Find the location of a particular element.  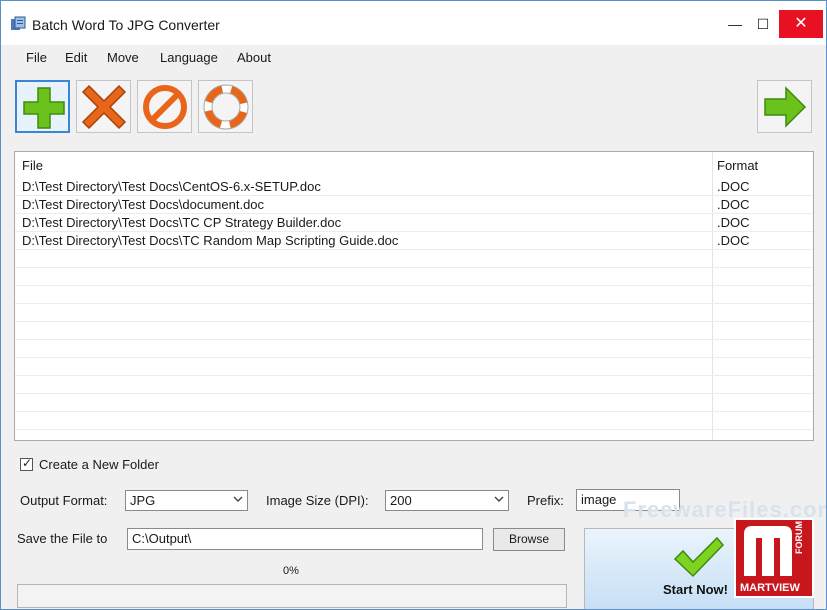

start-now-label: Start Now! is located at coordinates (695, 589).